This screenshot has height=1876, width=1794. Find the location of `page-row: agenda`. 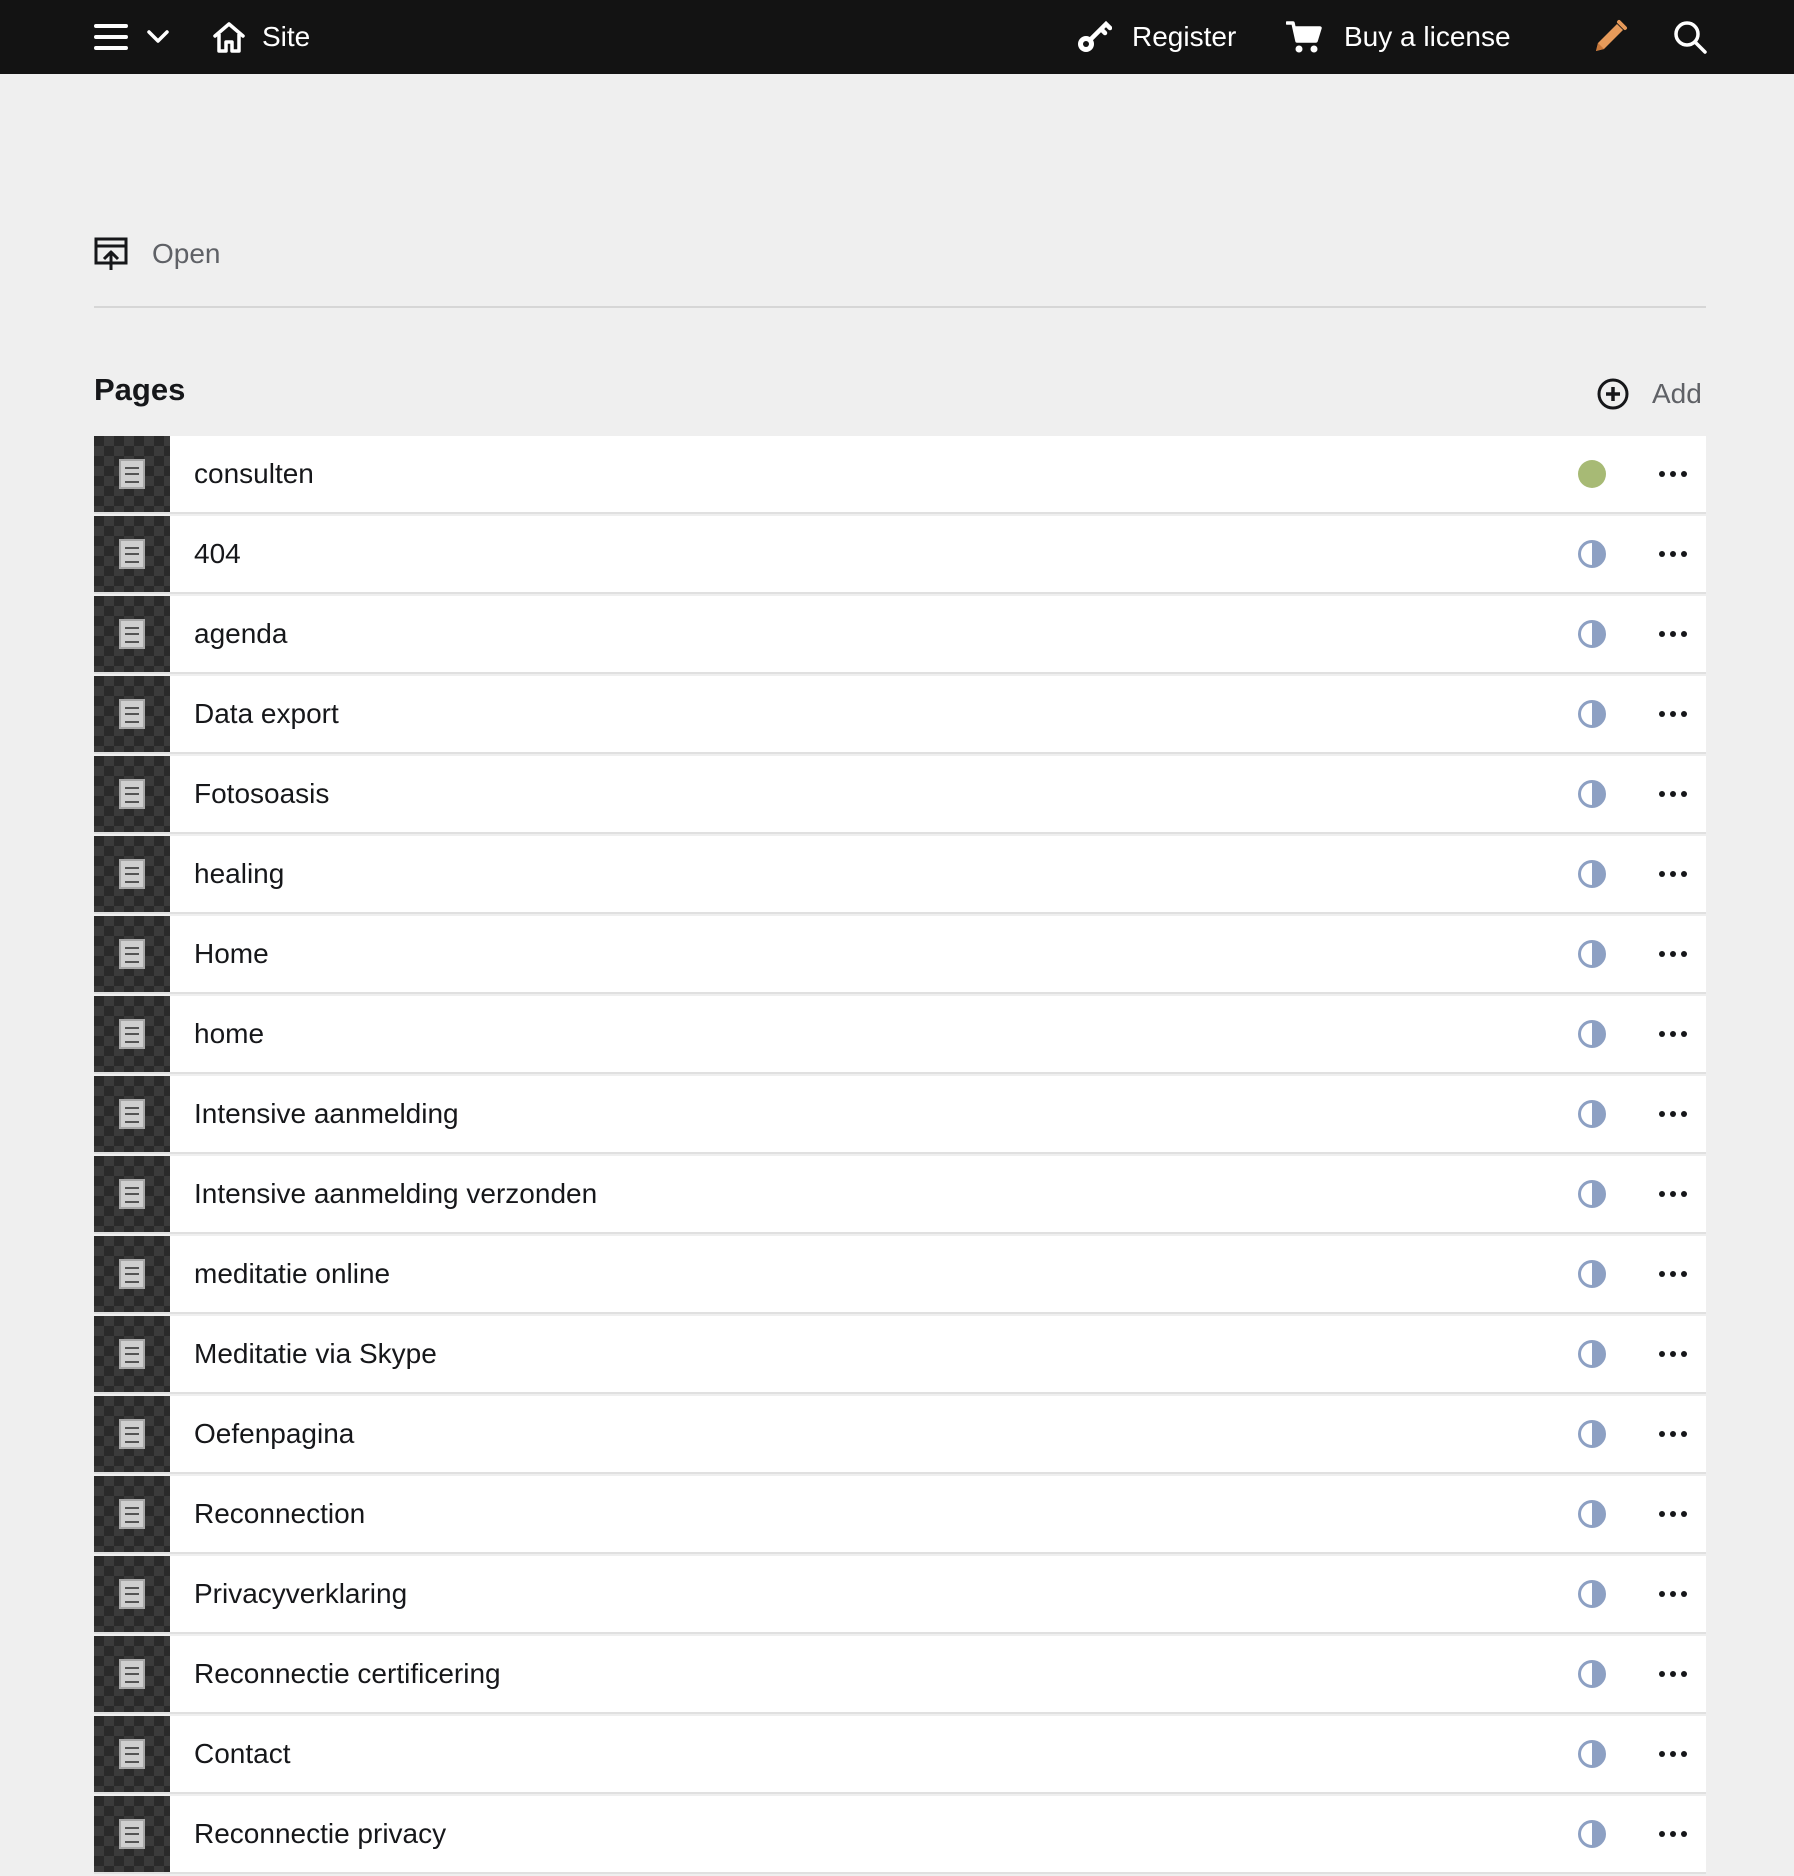

page-row: agenda is located at coordinates (900, 634).